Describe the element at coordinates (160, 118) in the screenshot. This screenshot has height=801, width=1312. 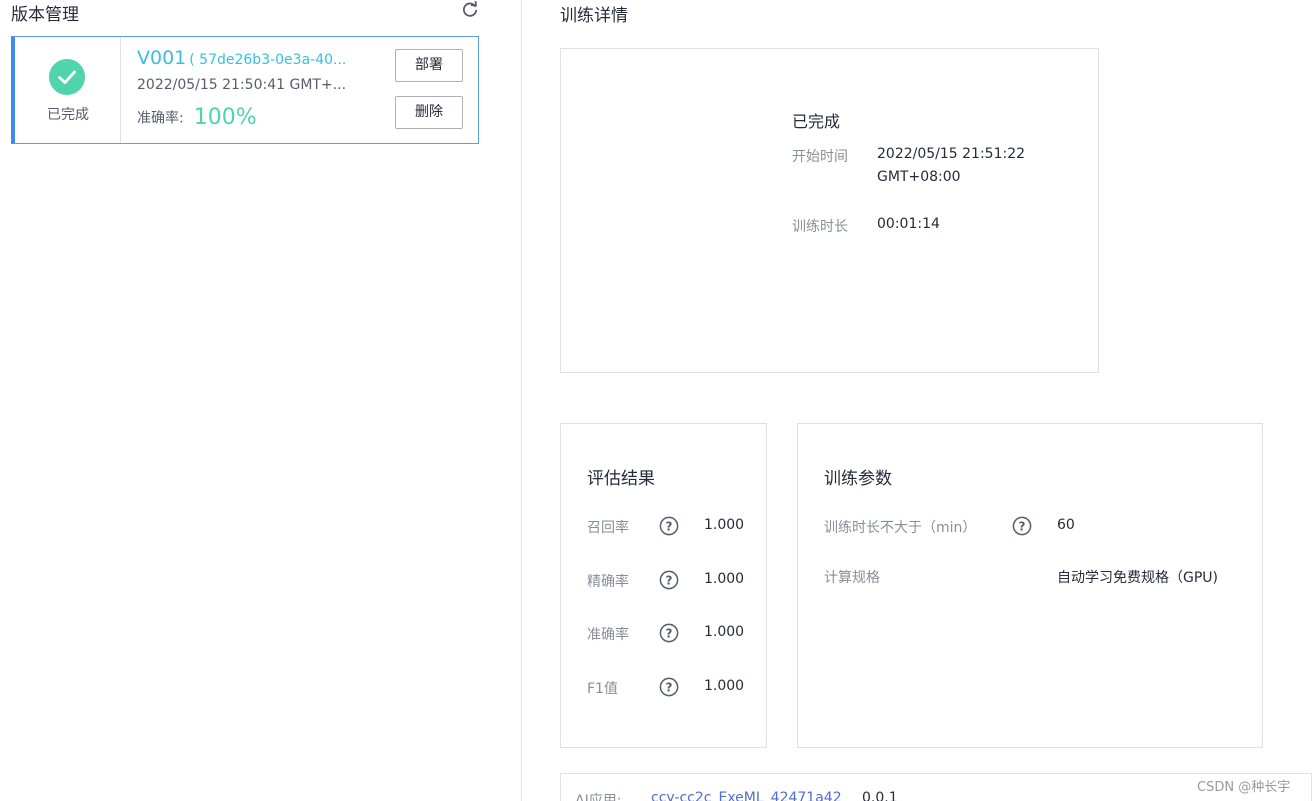
I see `accuracy-label: 准确率:` at that location.